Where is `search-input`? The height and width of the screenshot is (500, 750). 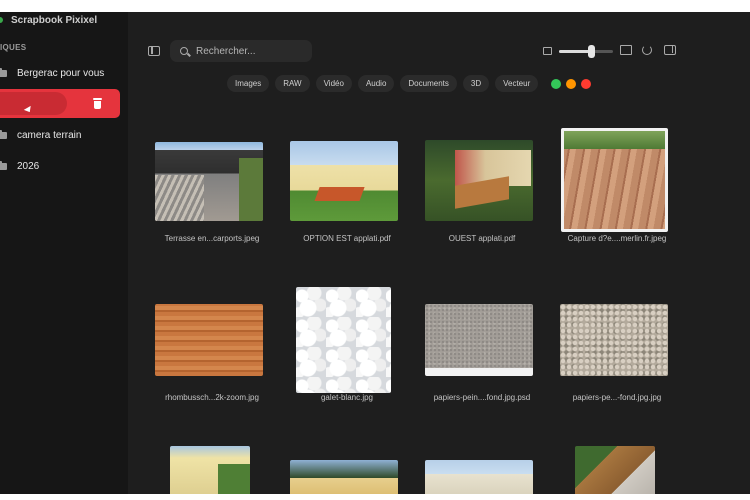
search-input is located at coordinates (251, 51).